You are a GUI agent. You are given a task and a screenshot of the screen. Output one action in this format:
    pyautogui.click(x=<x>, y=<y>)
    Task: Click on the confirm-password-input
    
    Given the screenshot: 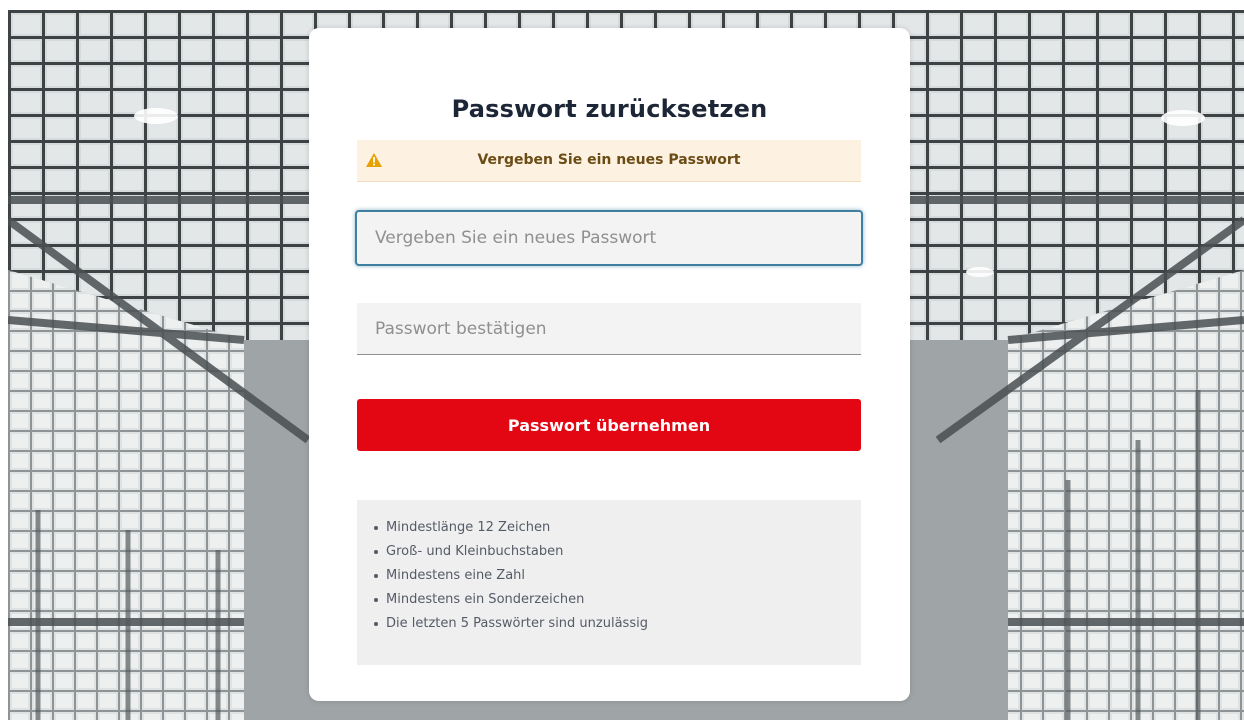 What is the action you would take?
    pyautogui.click(x=609, y=329)
    